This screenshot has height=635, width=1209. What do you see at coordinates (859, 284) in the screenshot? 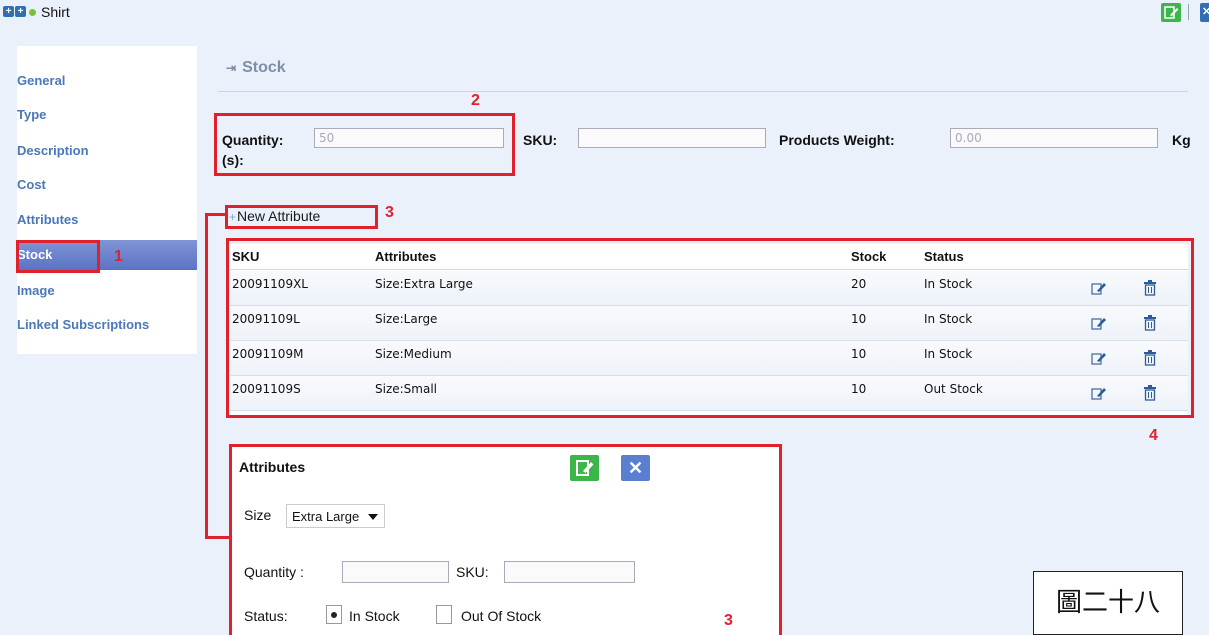
I see `stock-cell: 20` at bounding box center [859, 284].